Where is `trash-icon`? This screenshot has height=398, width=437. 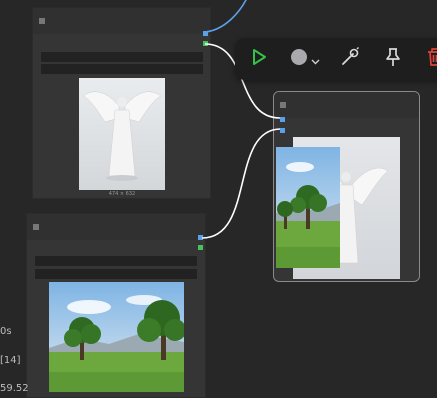 trash-icon is located at coordinates (431, 59).